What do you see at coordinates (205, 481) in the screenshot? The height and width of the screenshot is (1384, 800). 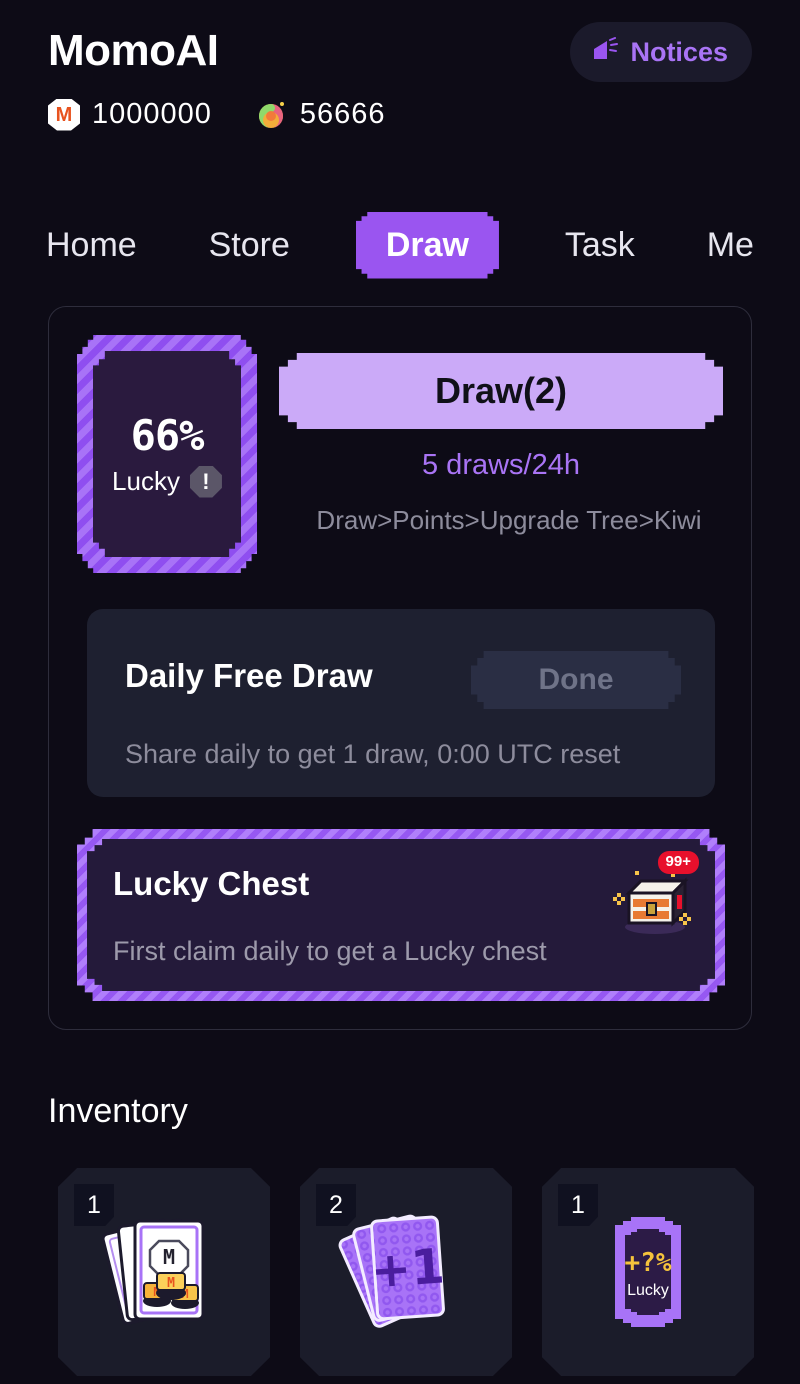 I see `info-exclamation-icon: !` at bounding box center [205, 481].